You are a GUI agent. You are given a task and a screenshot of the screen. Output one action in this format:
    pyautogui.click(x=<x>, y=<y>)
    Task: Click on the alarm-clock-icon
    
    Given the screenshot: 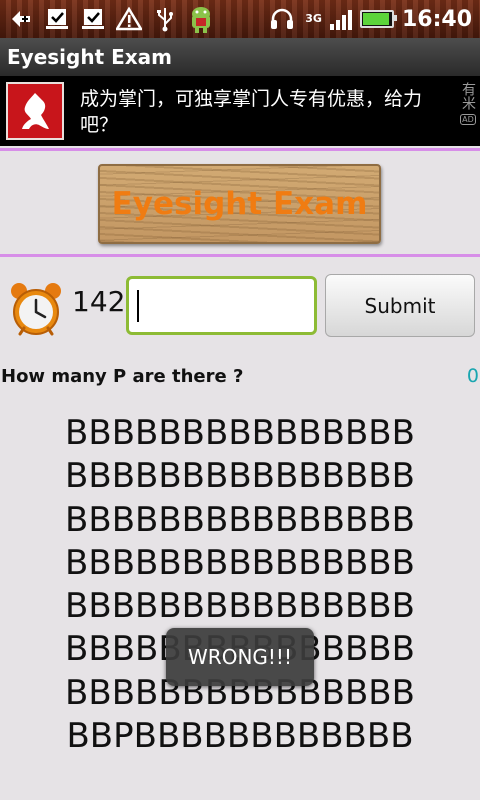 What is the action you would take?
    pyautogui.click(x=36, y=309)
    